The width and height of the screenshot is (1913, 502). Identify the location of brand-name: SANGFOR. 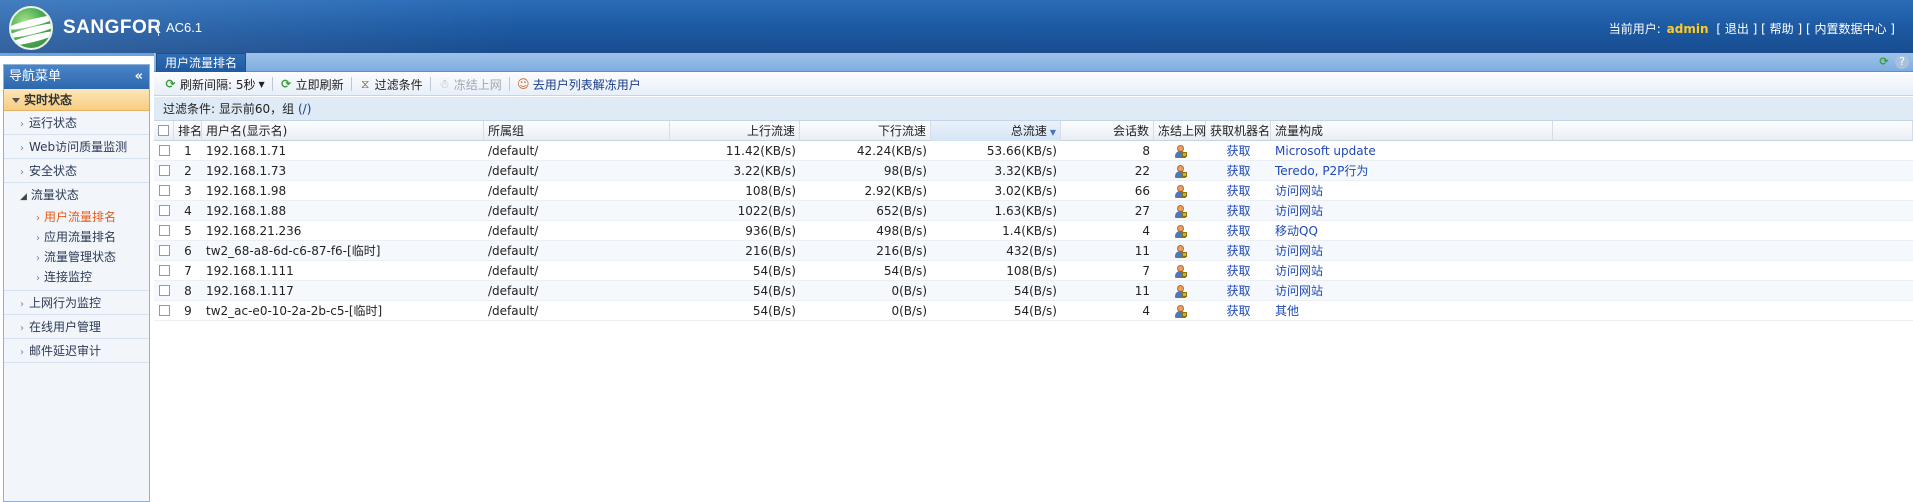
(112, 27).